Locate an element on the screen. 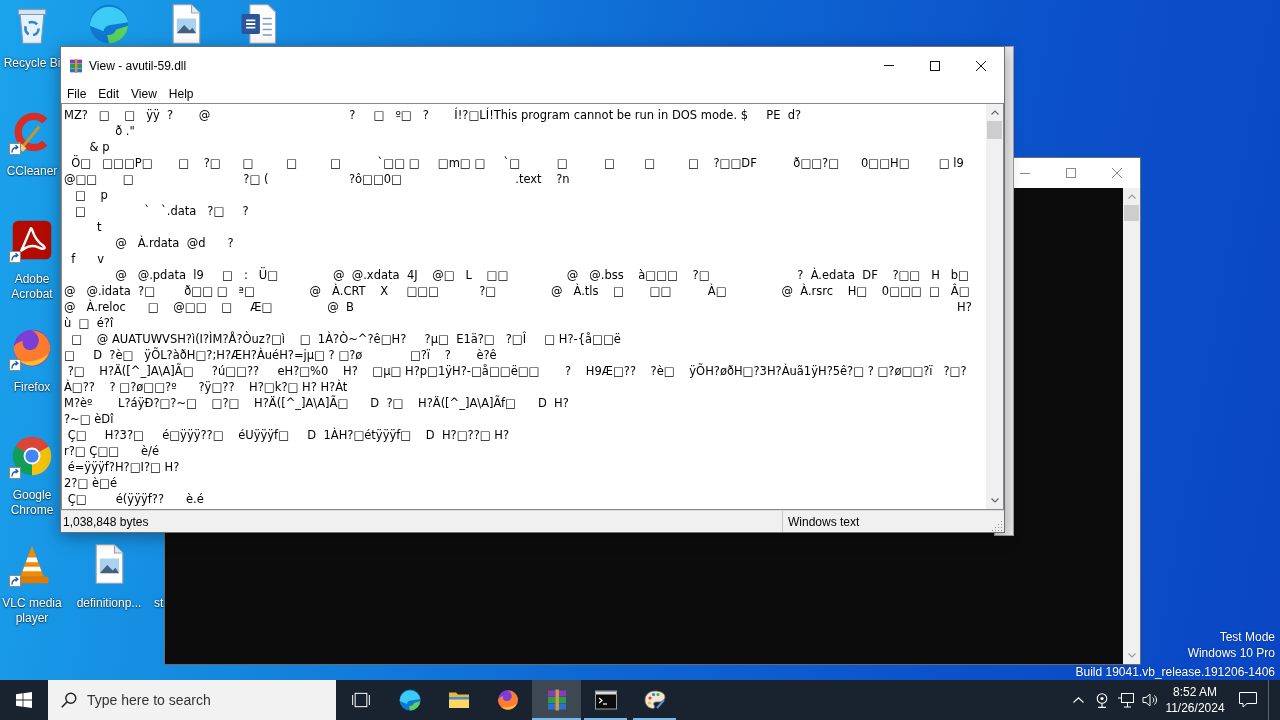 This screenshot has width=1280, height=720. text-line: r?□ Ç□□ è/é is located at coordinates (112, 451).